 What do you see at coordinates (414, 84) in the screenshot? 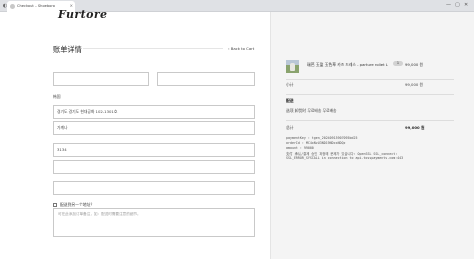
I see `subtotal-value: 99,000 원` at bounding box center [414, 84].